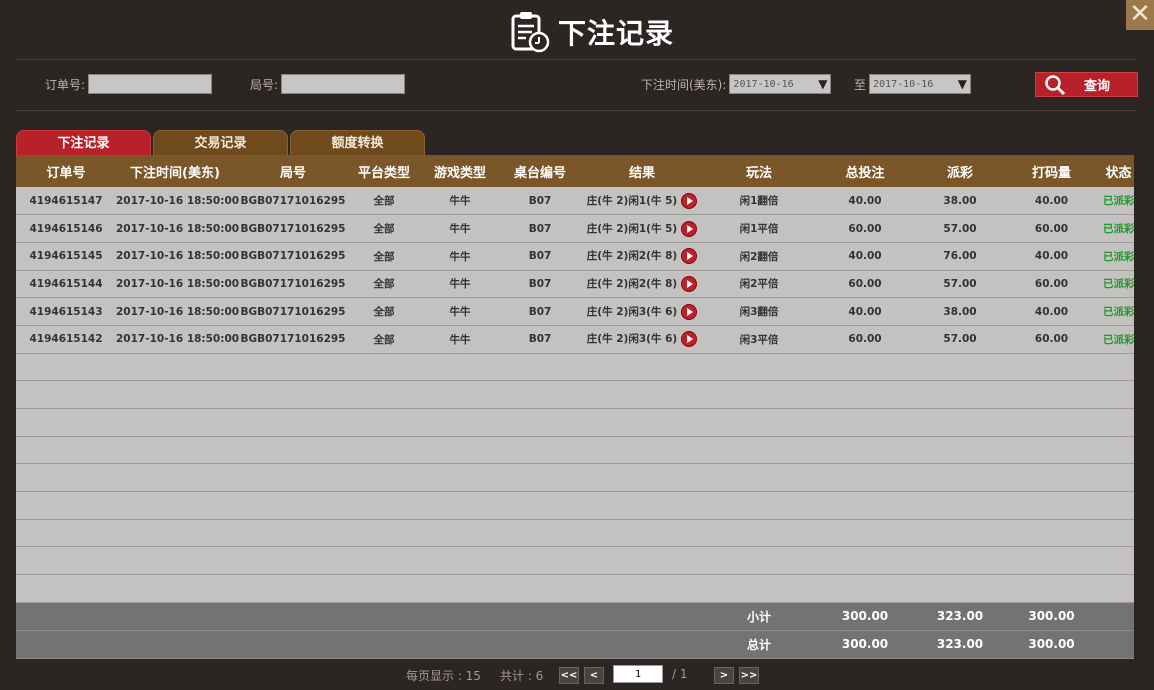 This screenshot has width=1154, height=690. What do you see at coordinates (66, 339) in the screenshot?
I see `cell-order-no: 4194615142` at bounding box center [66, 339].